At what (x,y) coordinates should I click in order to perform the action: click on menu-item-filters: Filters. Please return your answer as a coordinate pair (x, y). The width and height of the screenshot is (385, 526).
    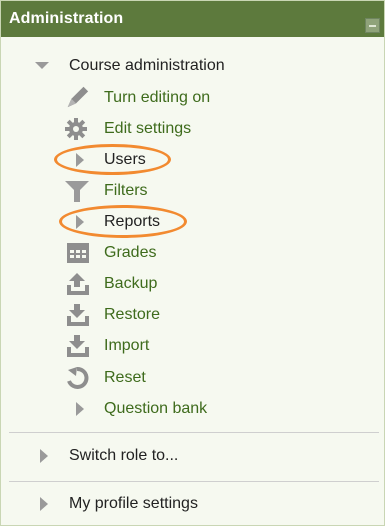
    Looking at the image, I should click on (192, 191).